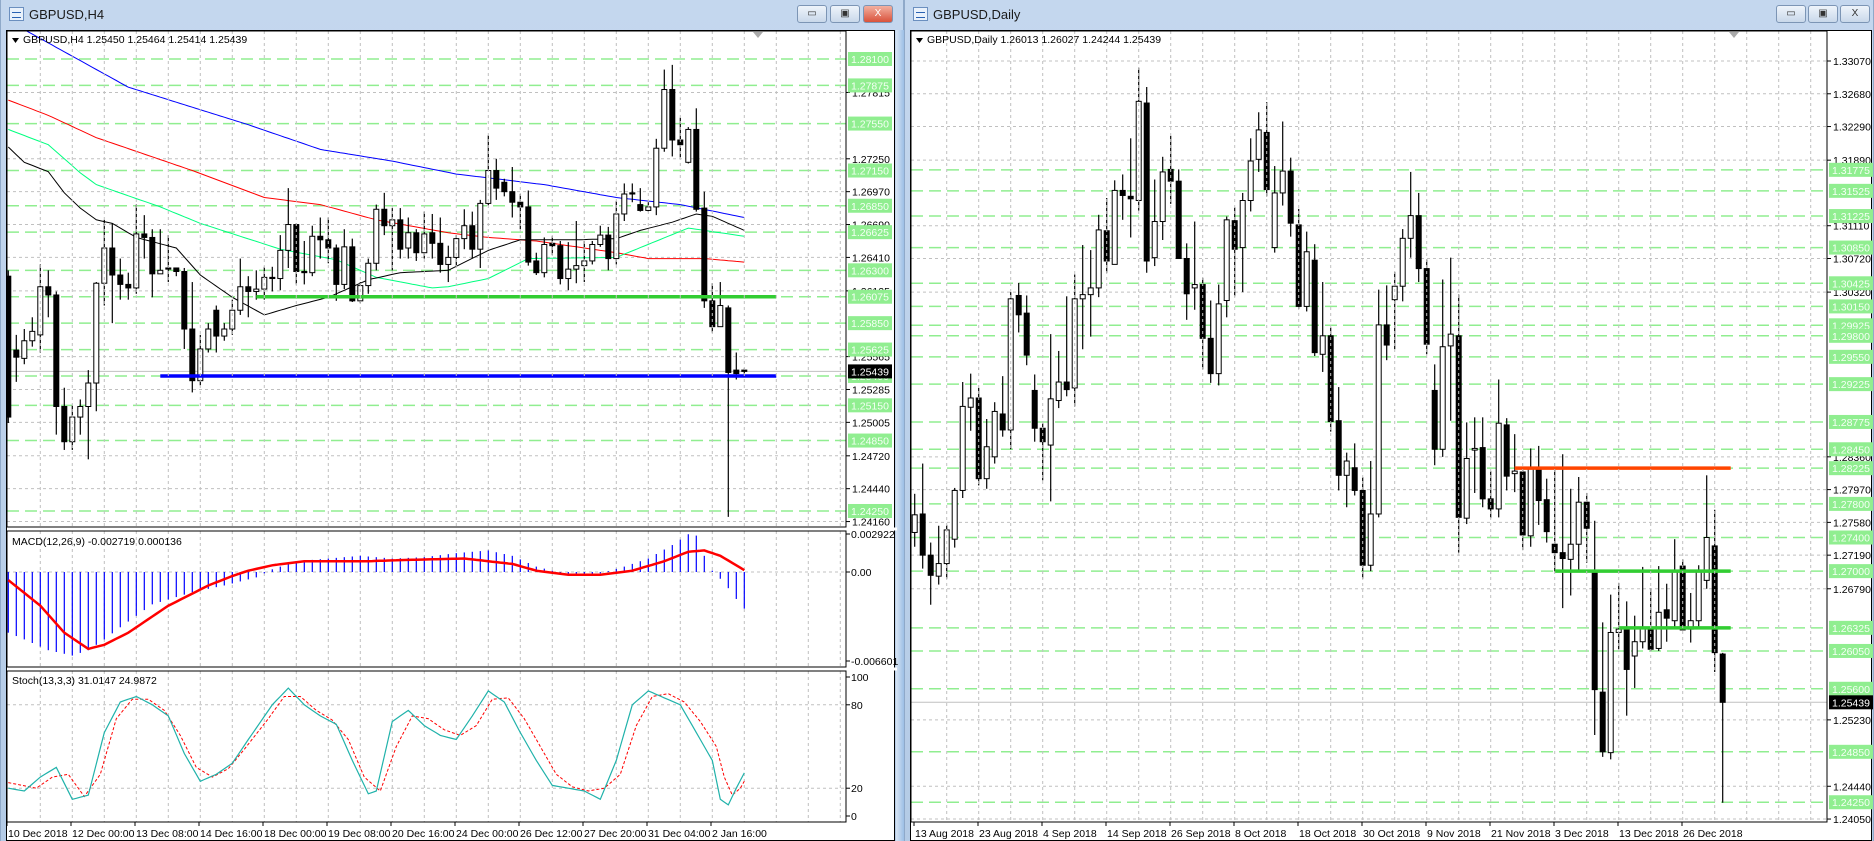 The height and width of the screenshot is (841, 1874). Describe the element at coordinates (1852, 491) in the screenshot. I see `price-axis-label: 1.27970` at that location.